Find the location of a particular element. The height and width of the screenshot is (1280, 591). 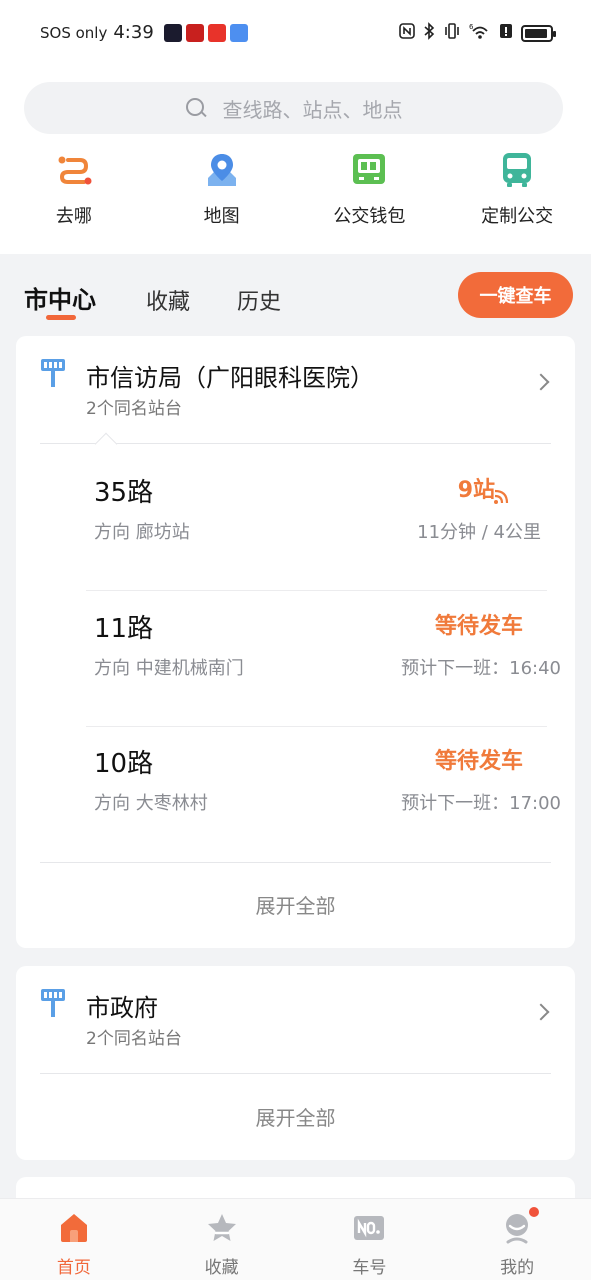

route-direction: 方向 廊坊站 is located at coordinates (142, 532).